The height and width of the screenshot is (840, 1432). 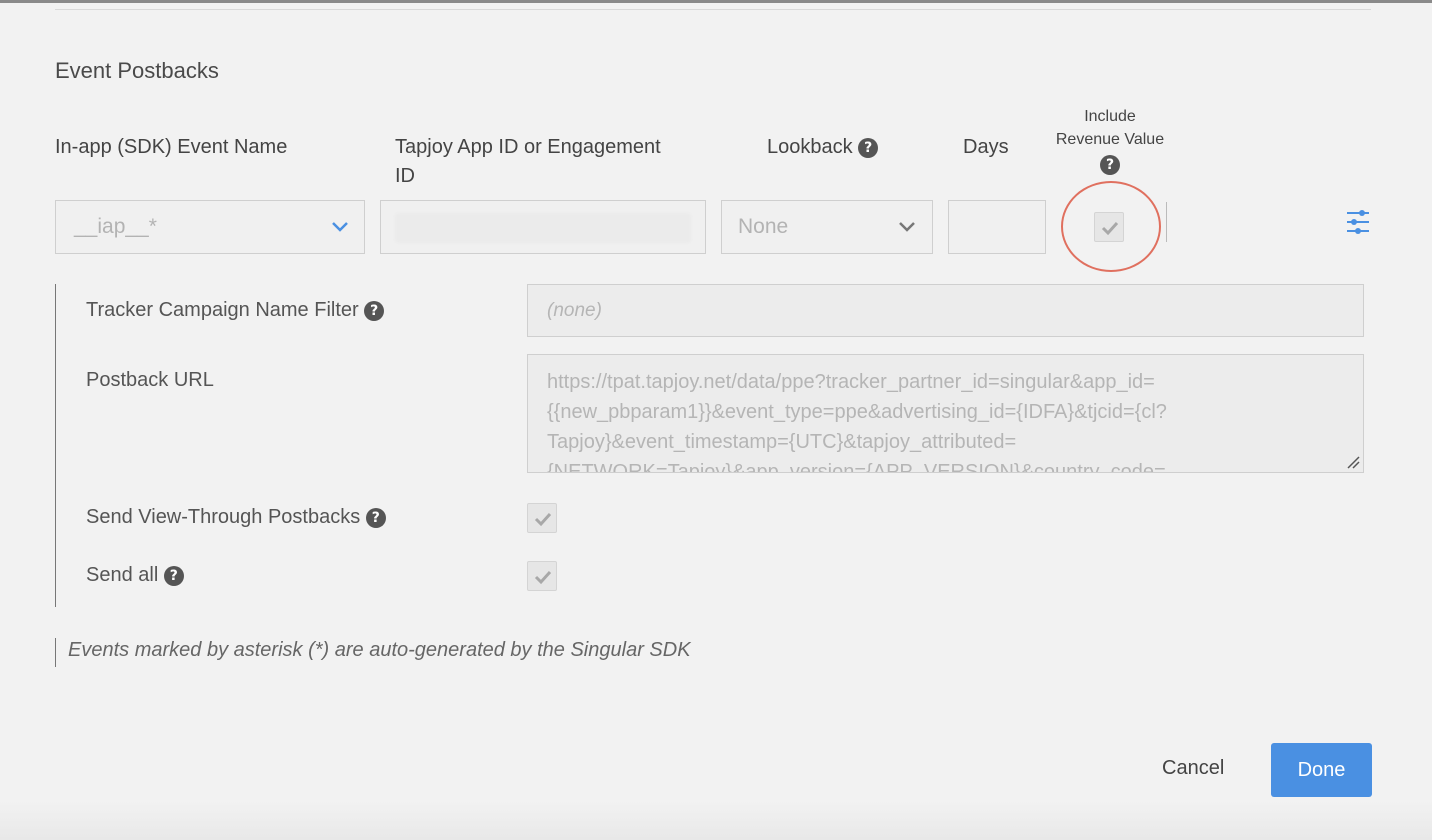 I want to click on lookback-label-text: Lookback, so click(x=810, y=147).